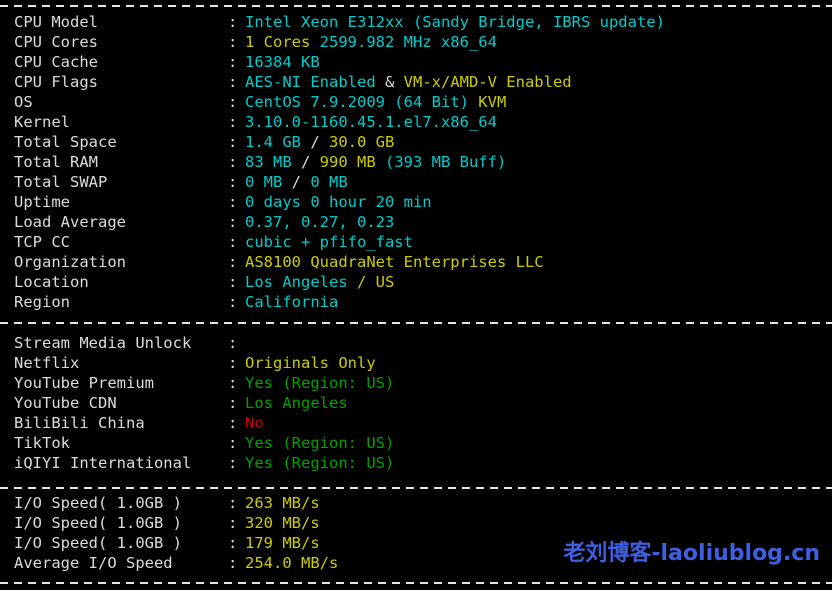 The height and width of the screenshot is (590, 832). Describe the element at coordinates (70, 262) in the screenshot. I see `info-row-label: Organization` at that location.